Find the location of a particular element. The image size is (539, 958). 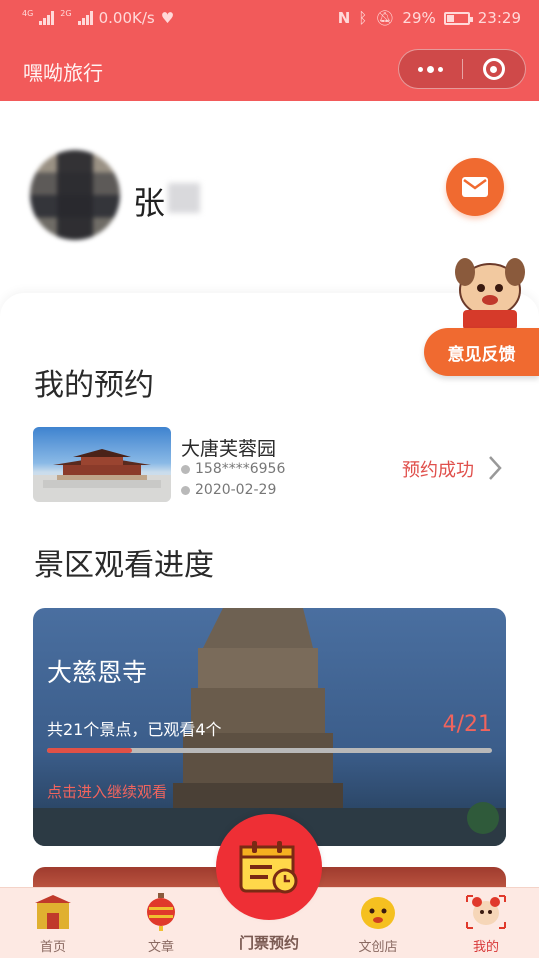

phone-icon is located at coordinates (185, 469).